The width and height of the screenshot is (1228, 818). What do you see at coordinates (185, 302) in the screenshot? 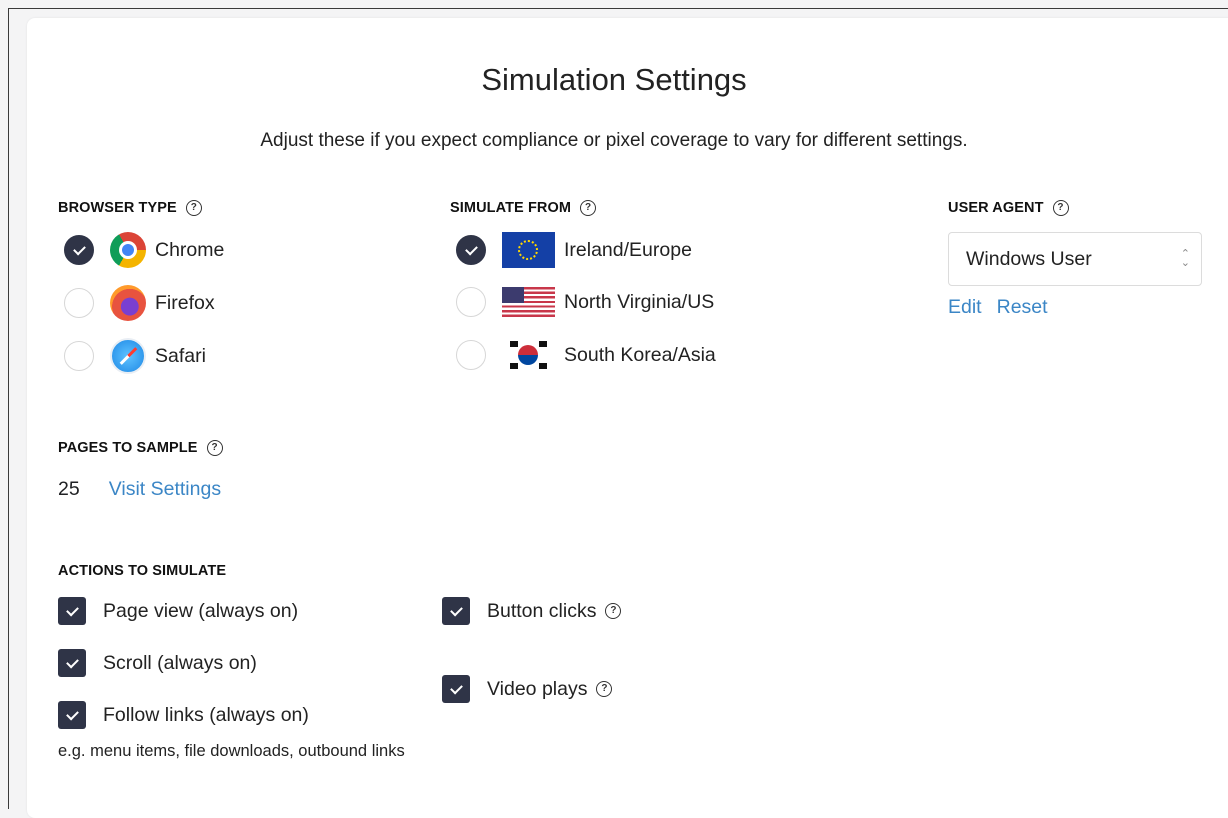
I see `browser-option-label: Firefox` at bounding box center [185, 302].